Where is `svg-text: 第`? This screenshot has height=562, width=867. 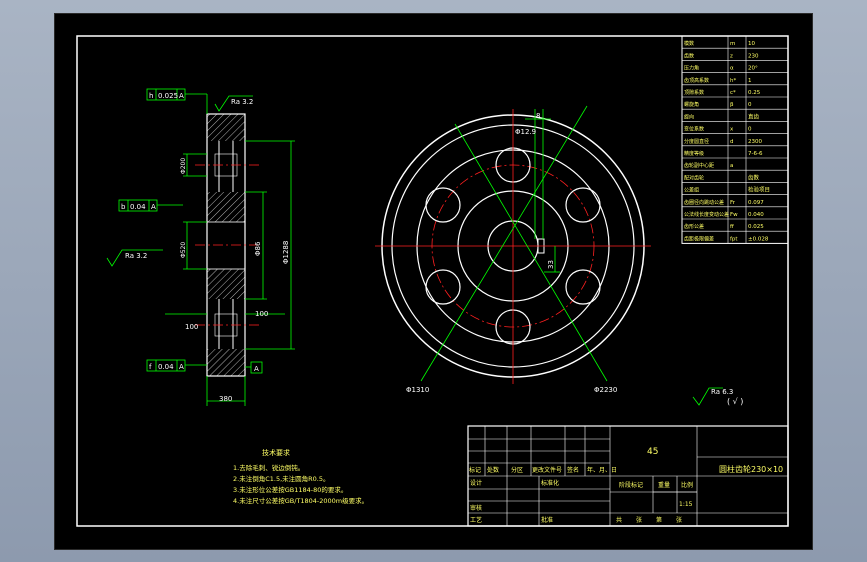 svg-text: 第 is located at coordinates (659, 520).